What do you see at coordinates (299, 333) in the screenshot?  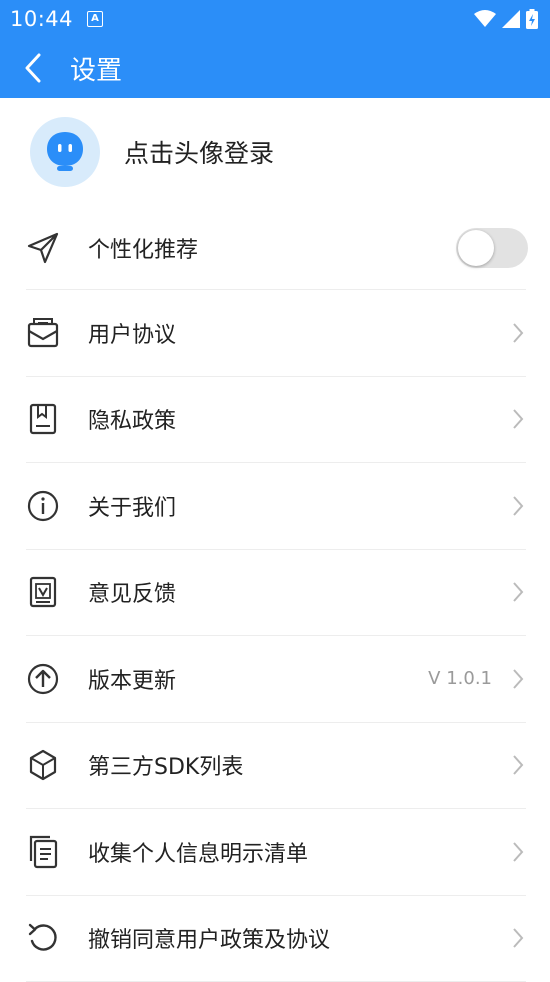 I see `setting-label: 用户协议` at bounding box center [299, 333].